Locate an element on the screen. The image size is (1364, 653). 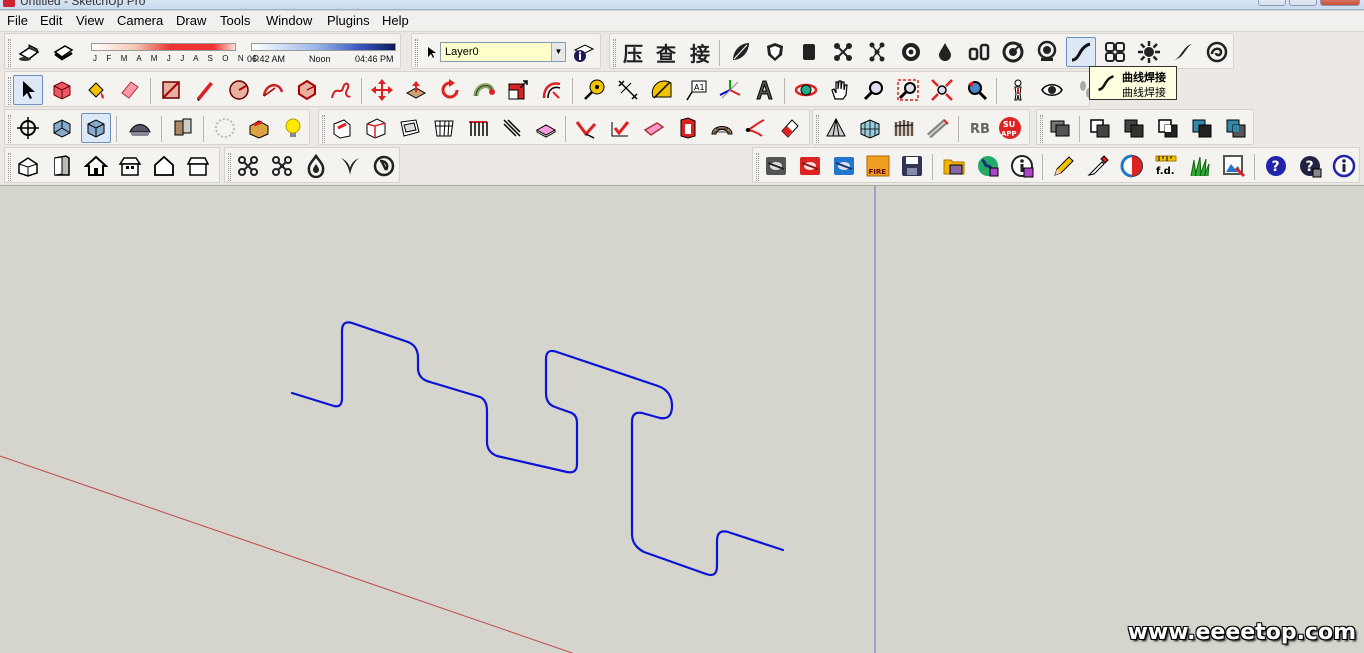
polygon-icon is located at coordinates (307, 90).